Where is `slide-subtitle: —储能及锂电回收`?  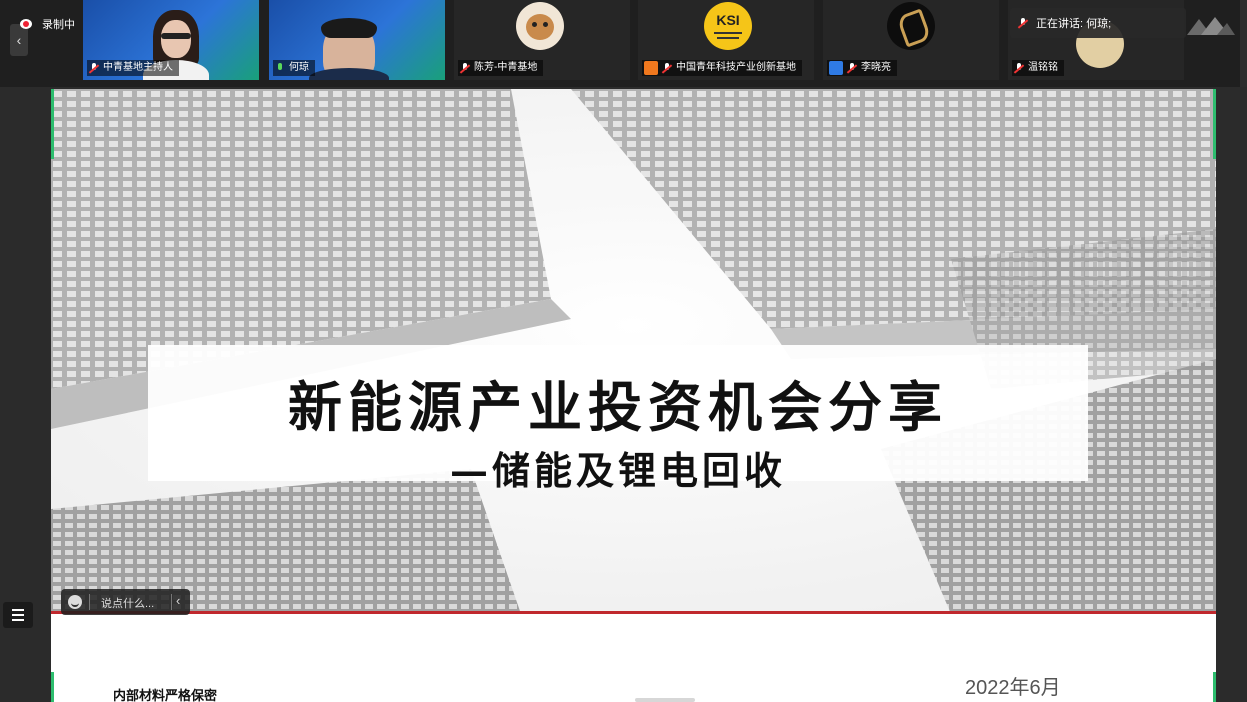 slide-subtitle: —储能及锂电回收 is located at coordinates (617, 470).